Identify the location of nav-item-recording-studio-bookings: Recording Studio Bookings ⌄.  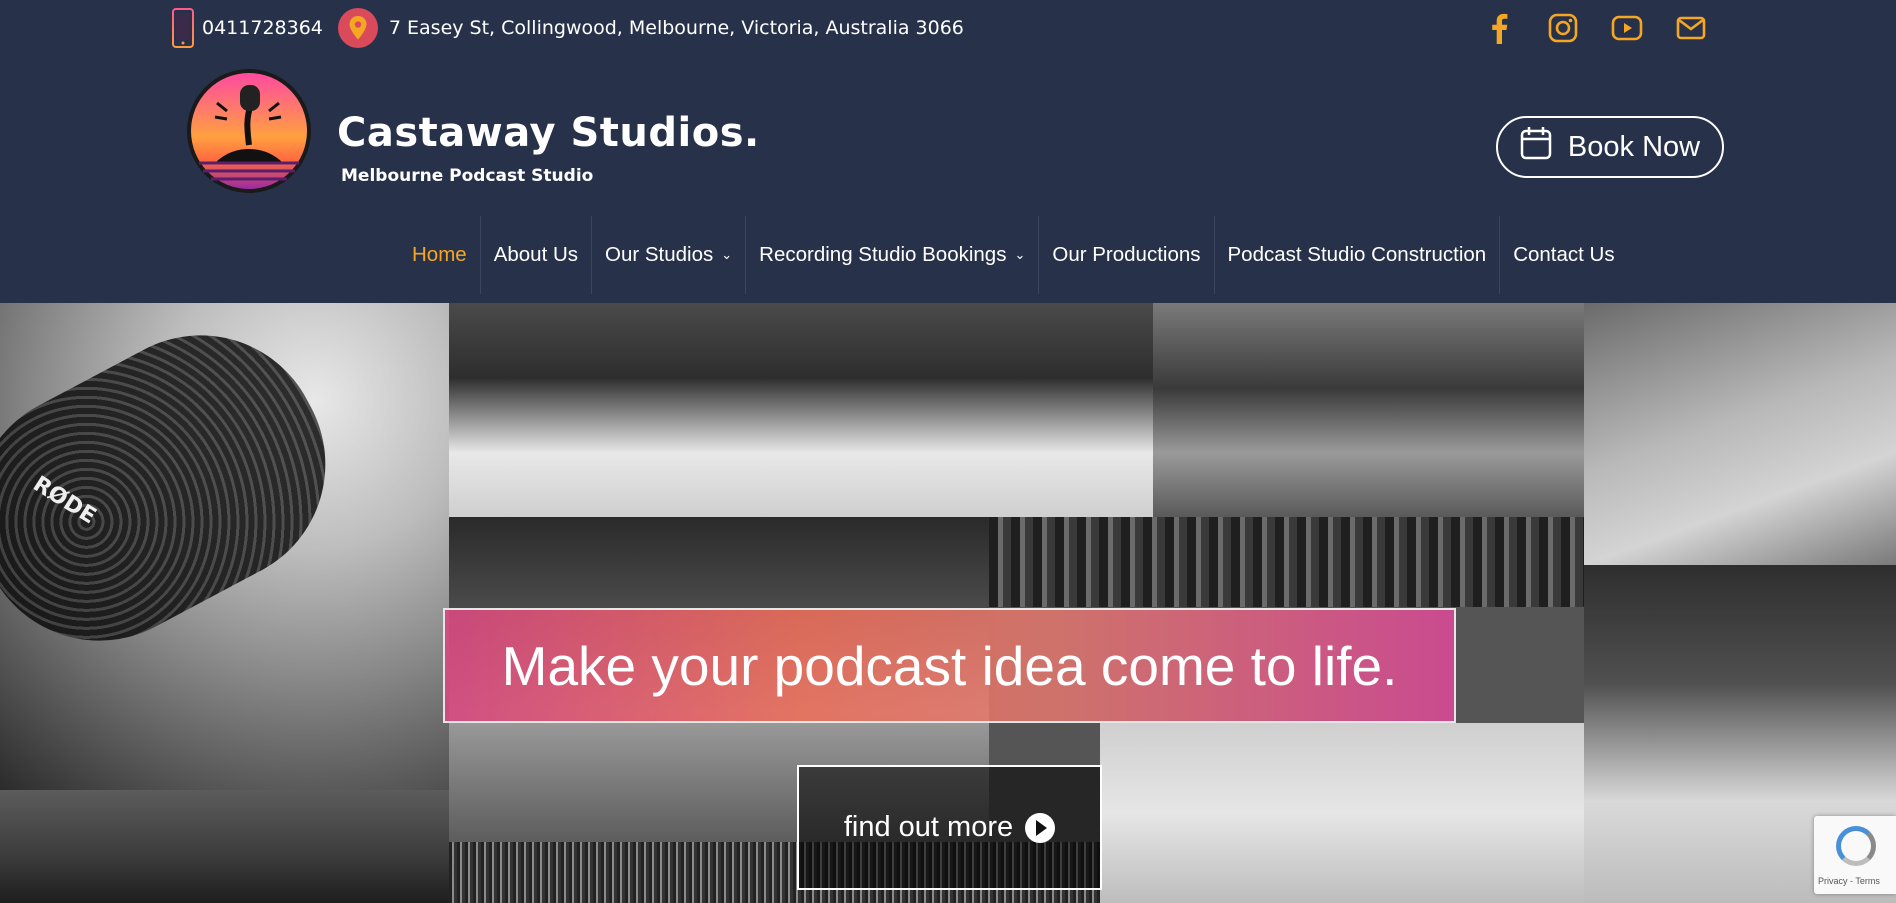
(891, 255).